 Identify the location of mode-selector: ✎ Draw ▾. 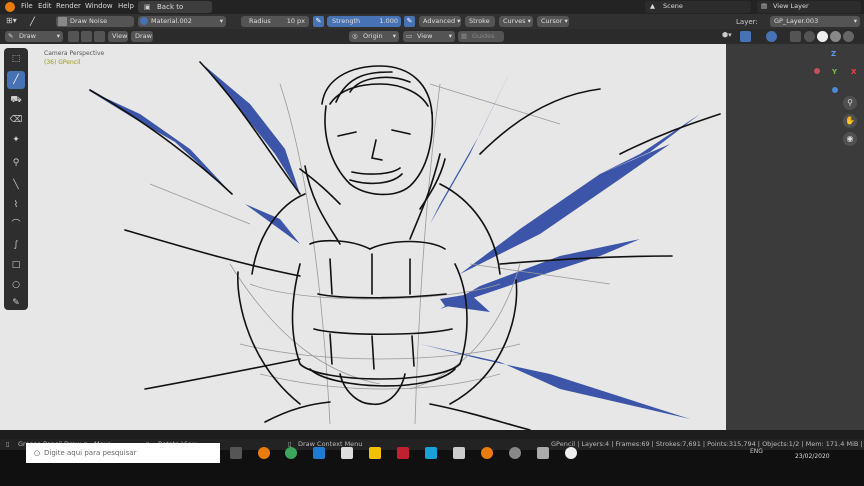
(34, 36).